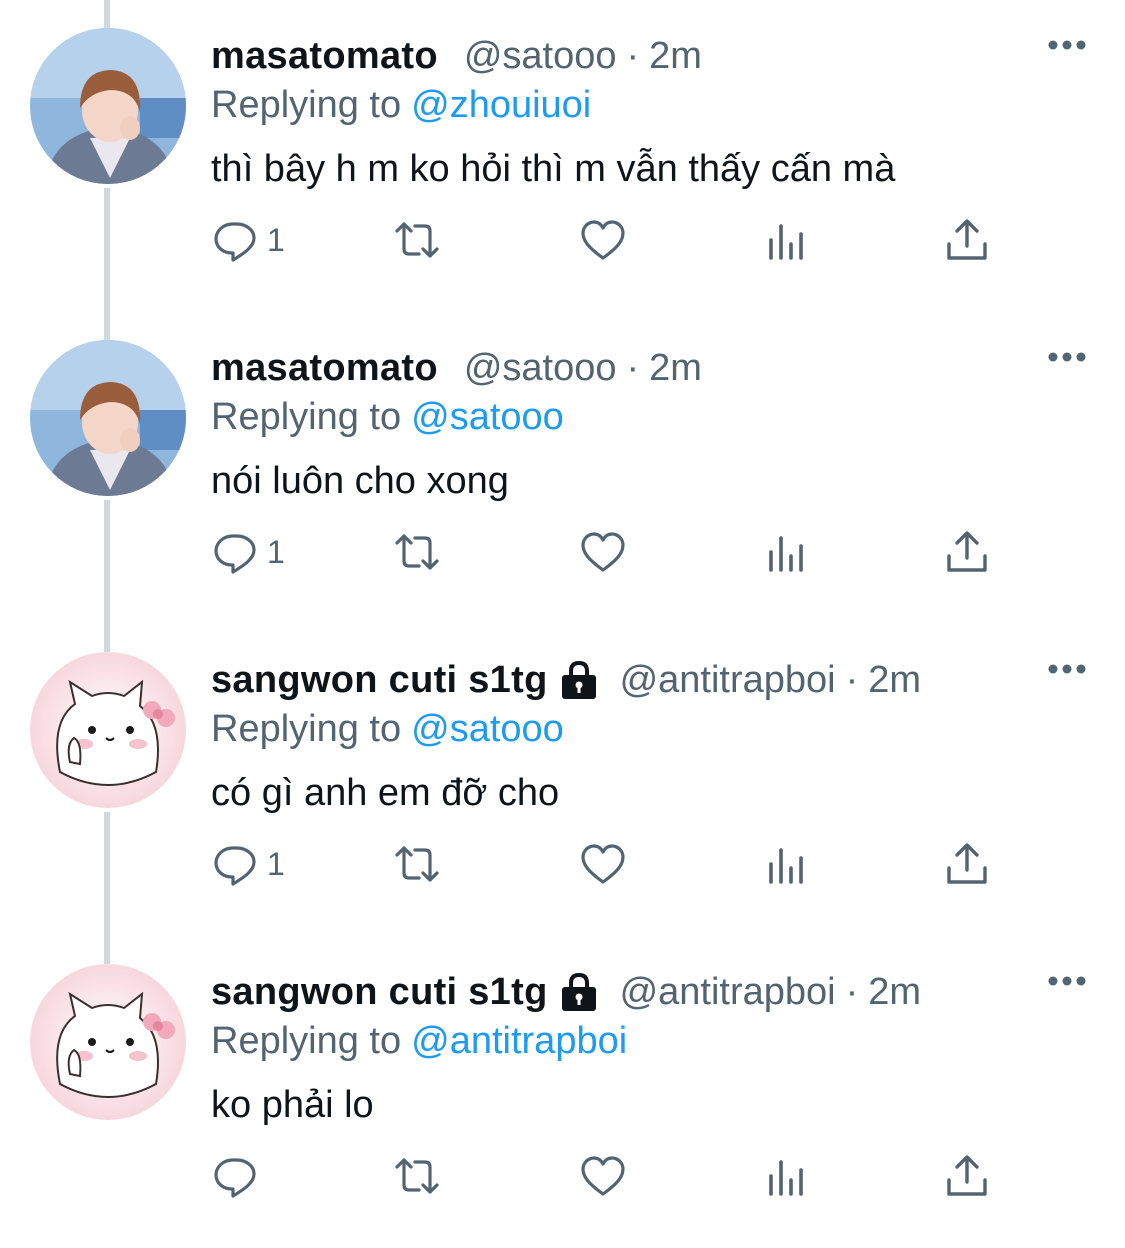  I want to click on reply-button, so click(239, 1176).